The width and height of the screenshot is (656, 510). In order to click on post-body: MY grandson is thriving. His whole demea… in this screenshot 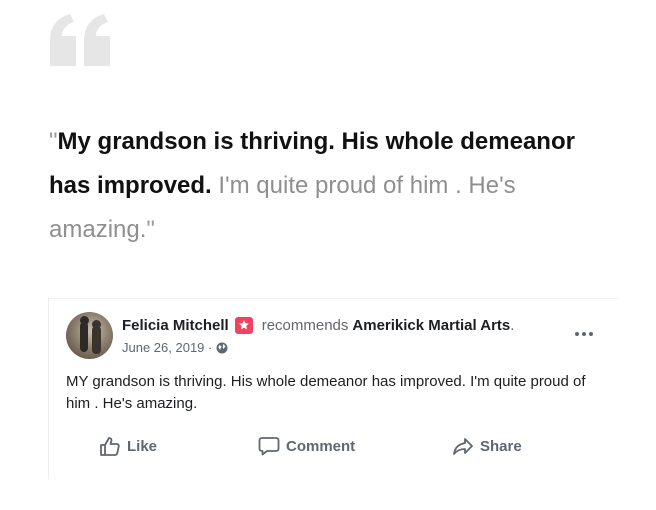, I will do `click(326, 392)`.